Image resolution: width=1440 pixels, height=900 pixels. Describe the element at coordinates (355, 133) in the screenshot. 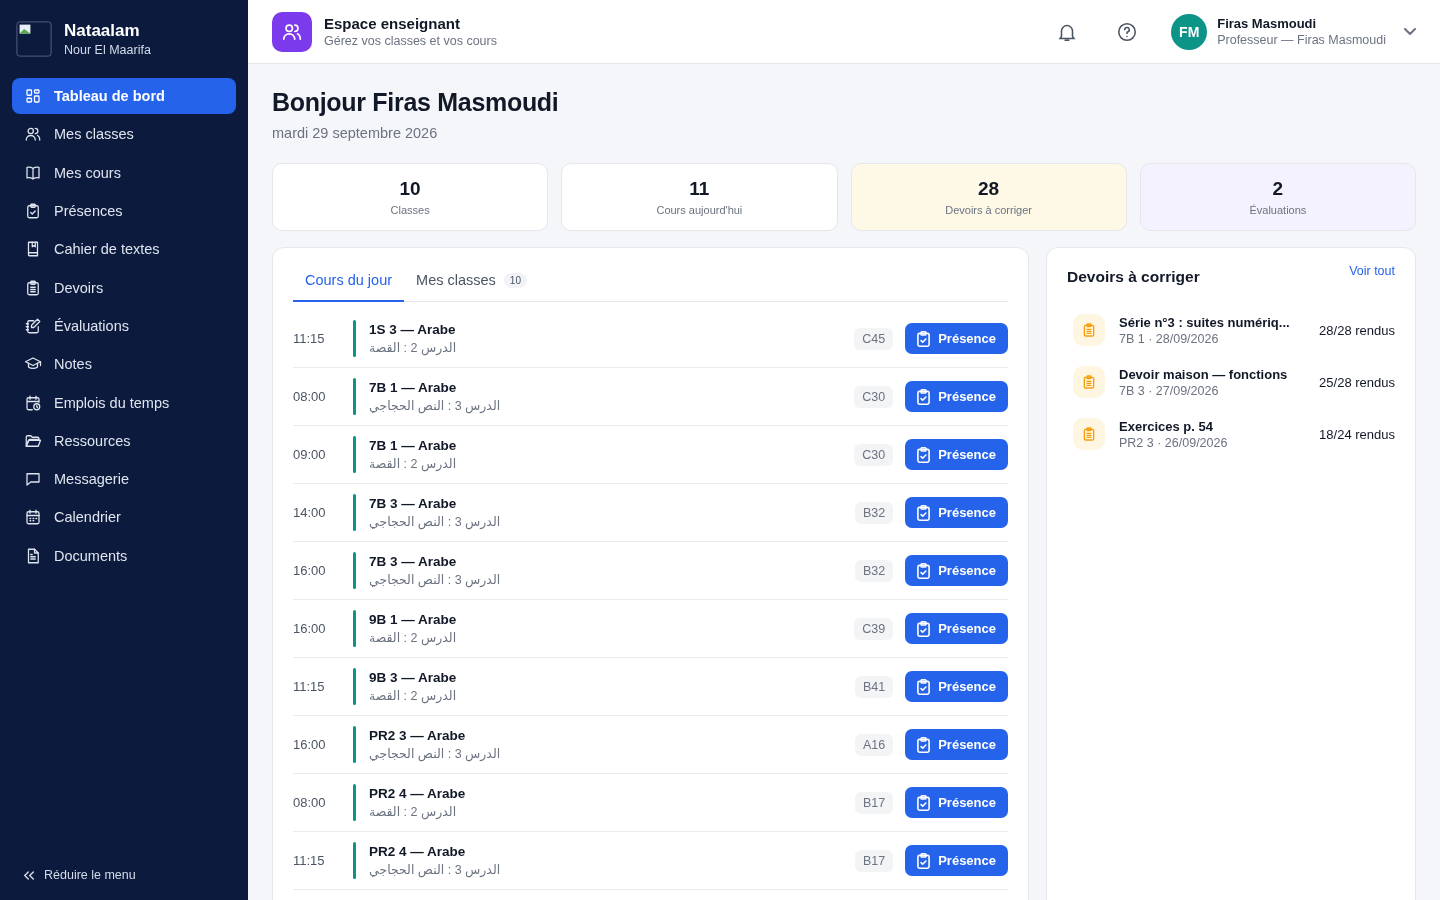

I see `date-text: mardi 29 septembre 2026` at that location.